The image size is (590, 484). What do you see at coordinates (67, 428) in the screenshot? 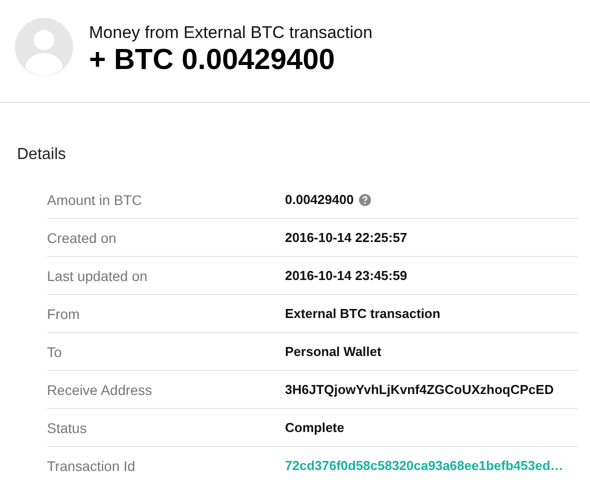
I see `detail-label: Status` at bounding box center [67, 428].